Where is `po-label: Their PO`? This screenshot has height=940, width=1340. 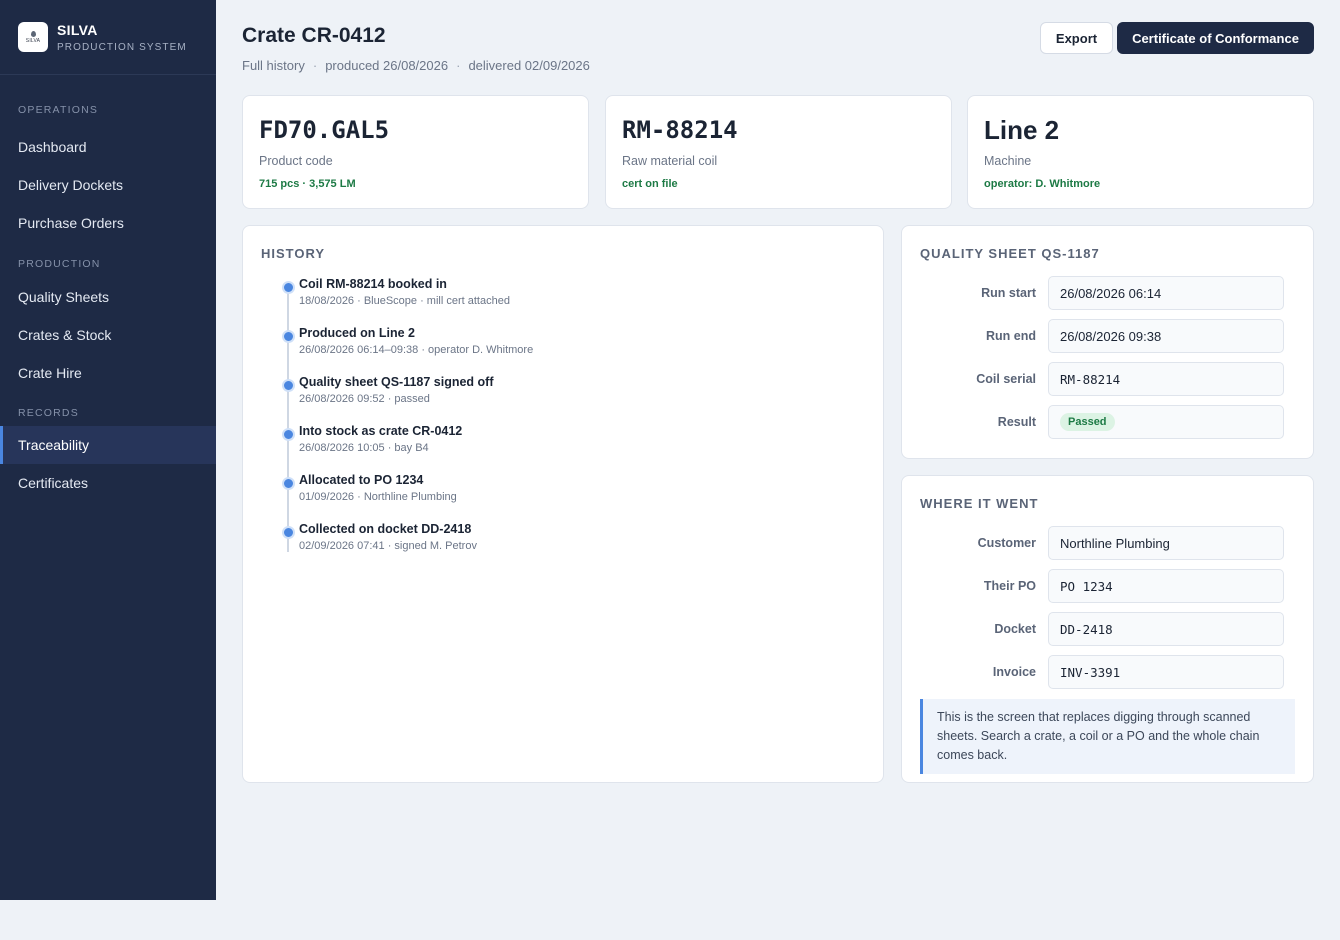 po-label: Their PO is located at coordinates (1009, 586).